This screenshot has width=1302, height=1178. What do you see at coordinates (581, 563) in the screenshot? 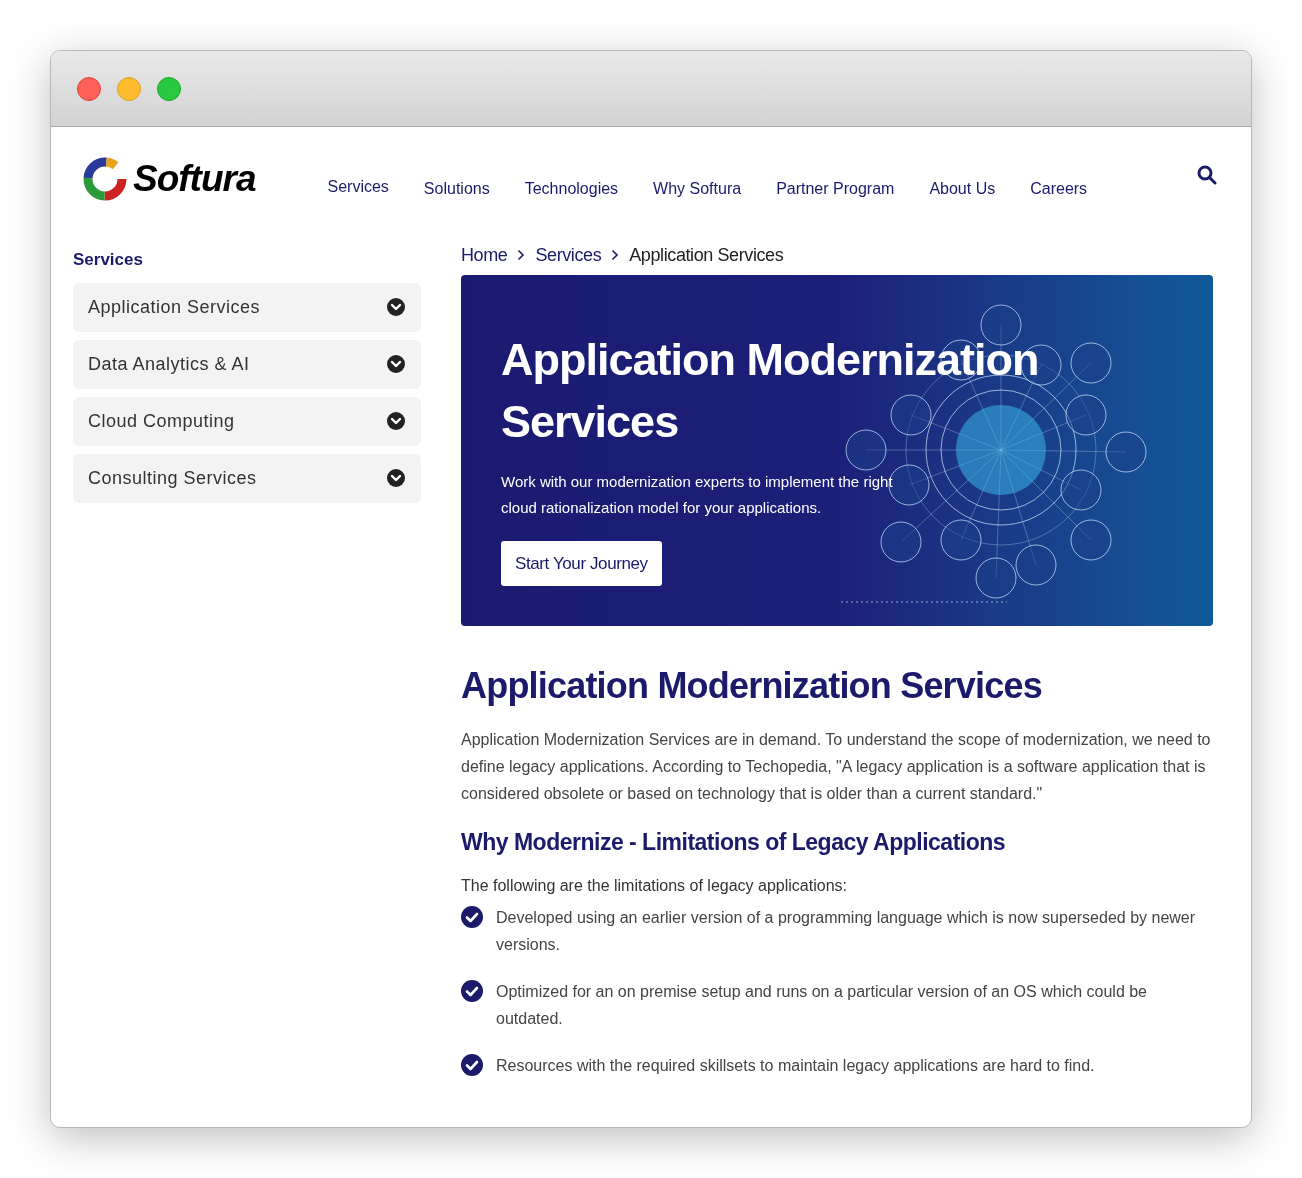
I see `start-journey-button: Start Your Journey` at bounding box center [581, 563].